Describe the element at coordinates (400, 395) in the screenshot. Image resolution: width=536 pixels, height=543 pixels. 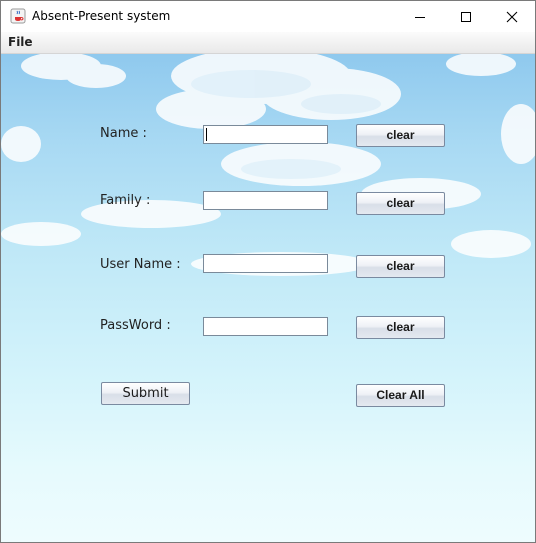
I see `clear-all-button: Clear All` at that location.